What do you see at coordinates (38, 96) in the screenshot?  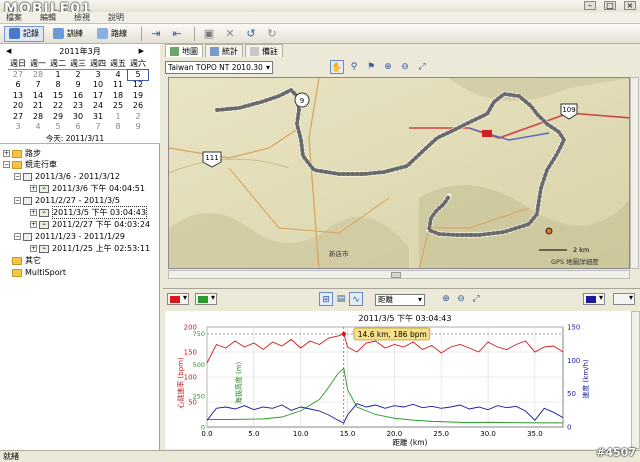 I see `calendar-day: 14` at bounding box center [38, 96].